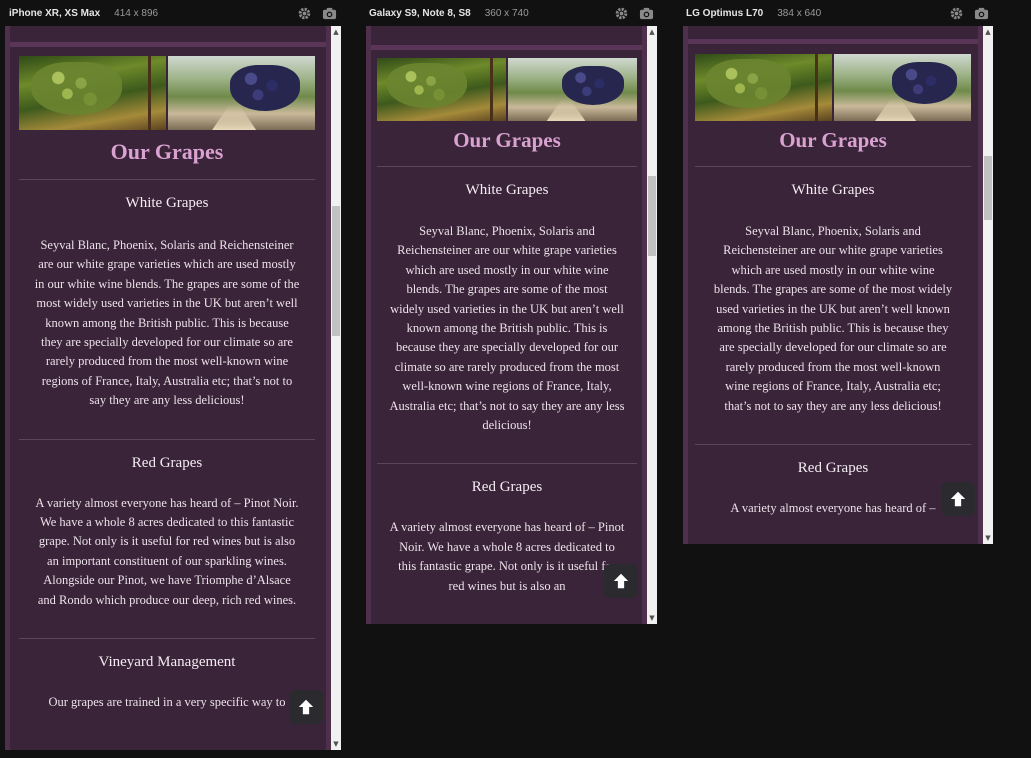 The image size is (1031, 758). Describe the element at coordinates (167, 662) in the screenshot. I see `section-heading-vineyard: Vineyard Management` at that location.